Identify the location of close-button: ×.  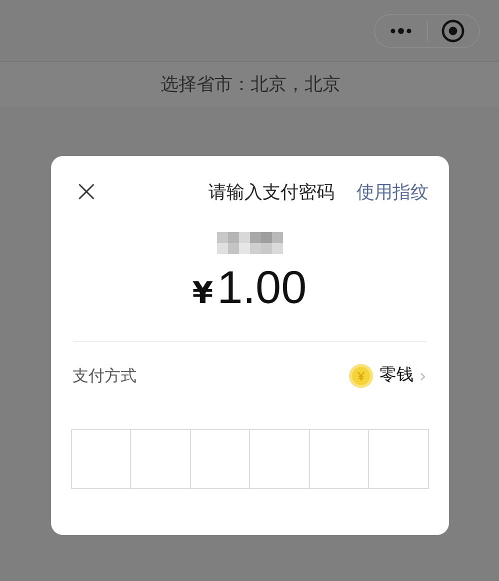
(86, 192).